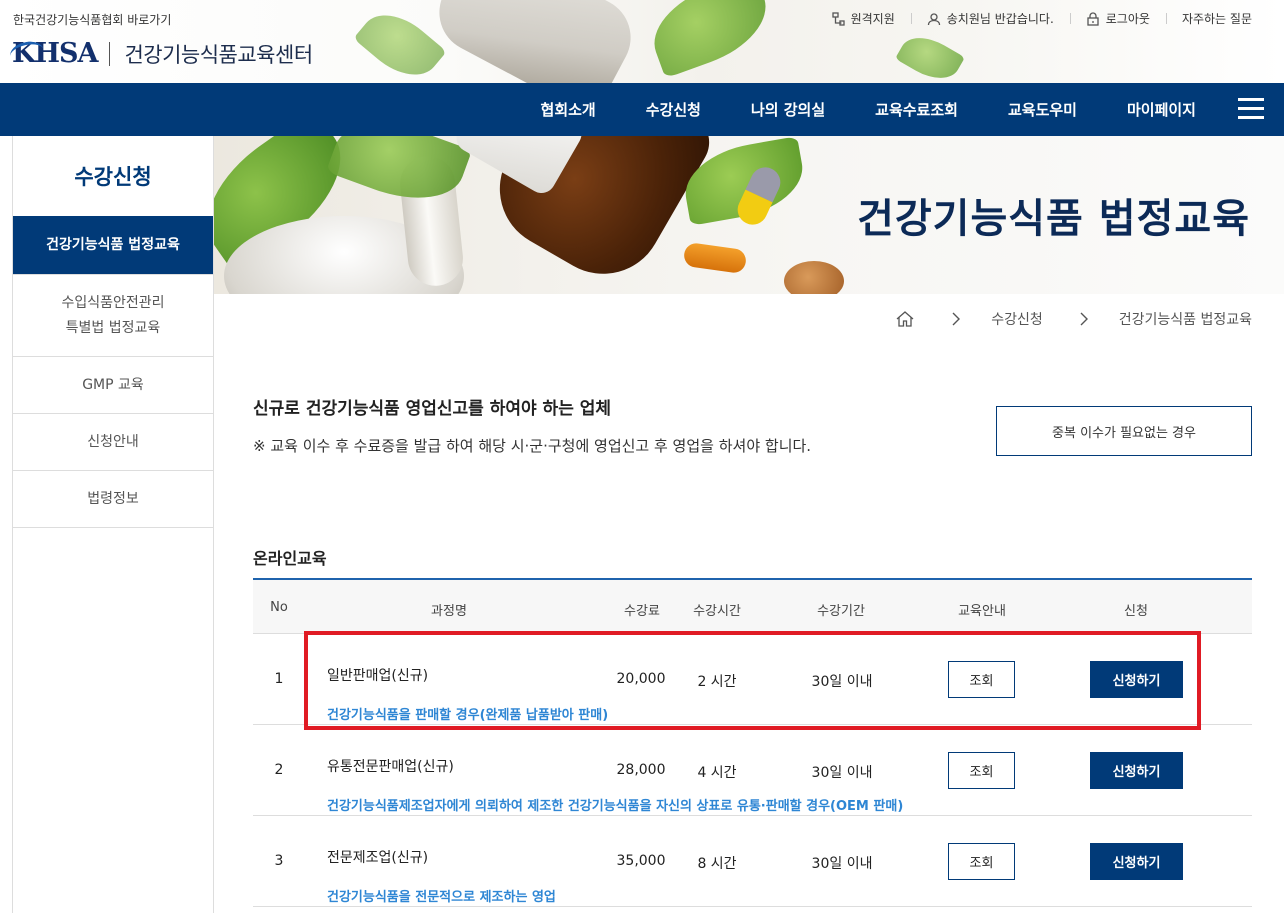 This screenshot has width=1284, height=913. I want to click on user-icon, so click(933, 18).